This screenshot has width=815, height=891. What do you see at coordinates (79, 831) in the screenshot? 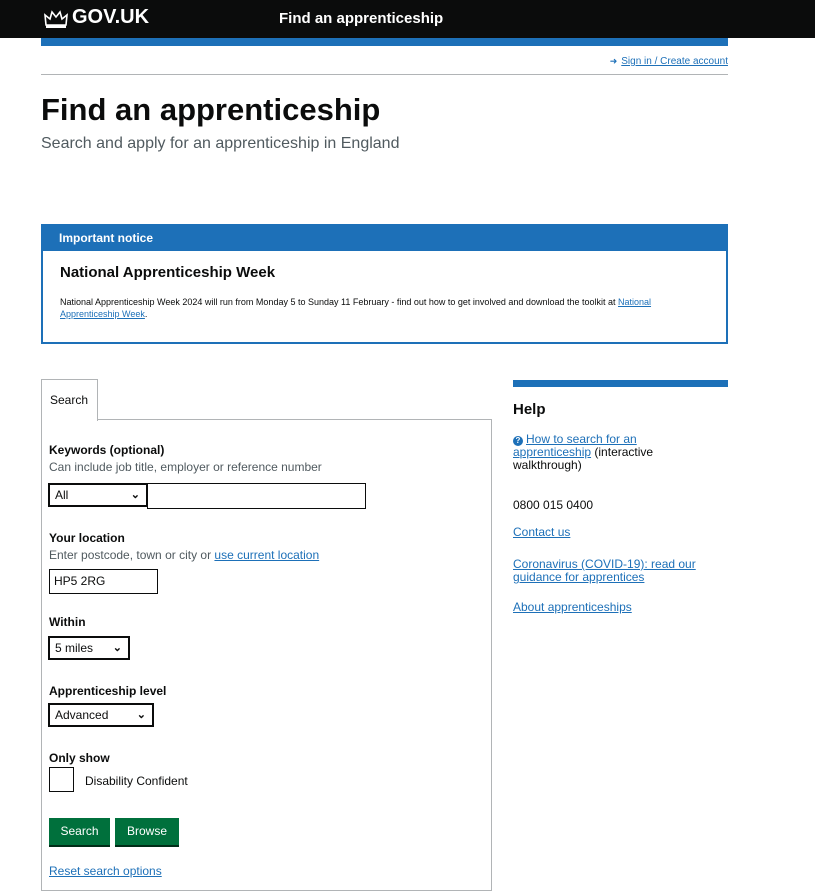
I see `search-button: Search` at bounding box center [79, 831].